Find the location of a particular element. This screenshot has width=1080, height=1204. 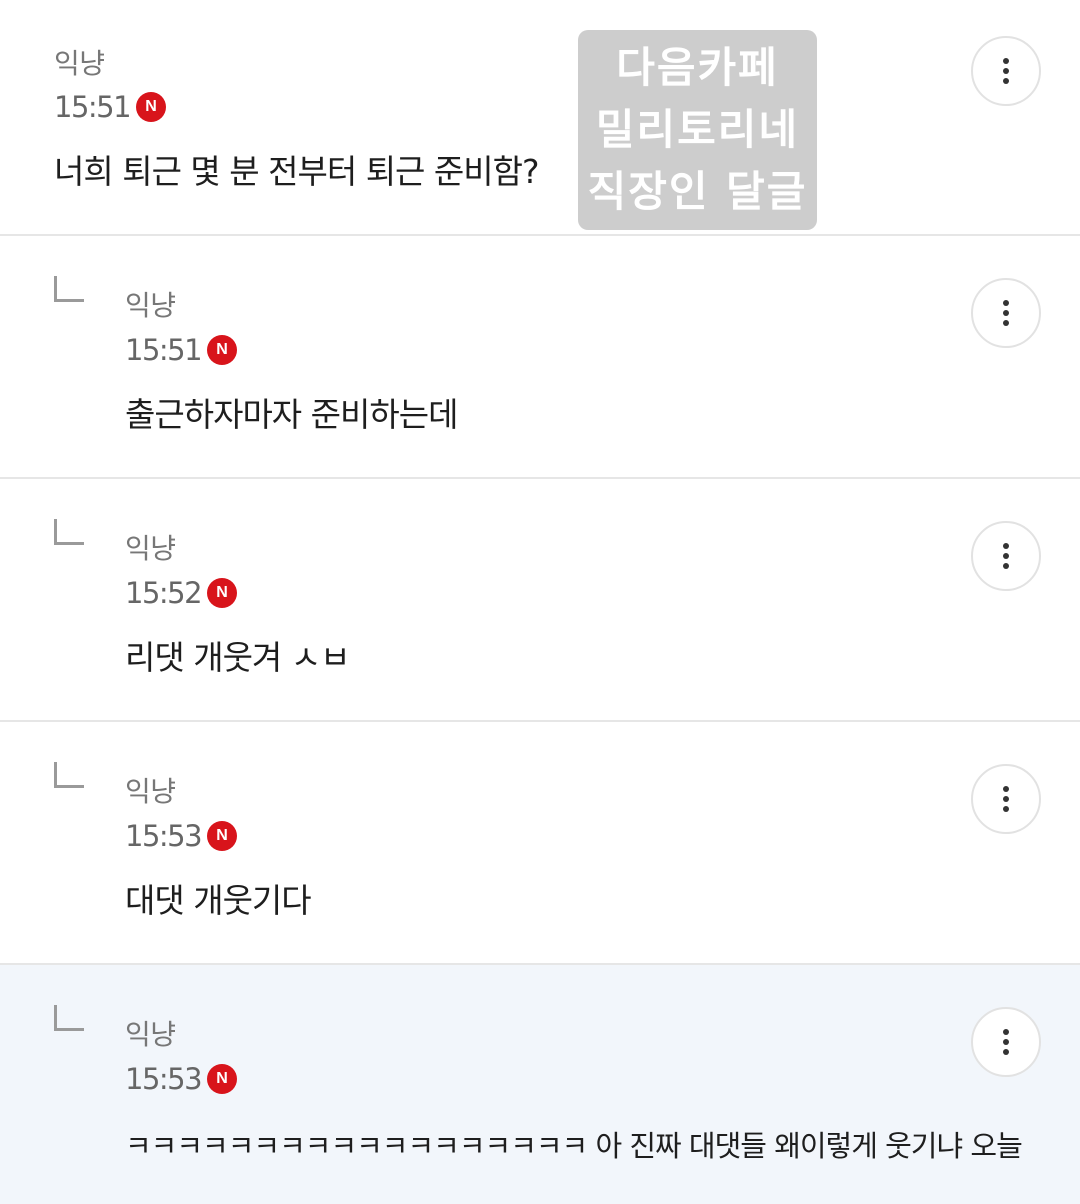

comment-text: 너희 퇴근 몇 분 전부터 퇴근 준비함? is located at coordinates (296, 171).